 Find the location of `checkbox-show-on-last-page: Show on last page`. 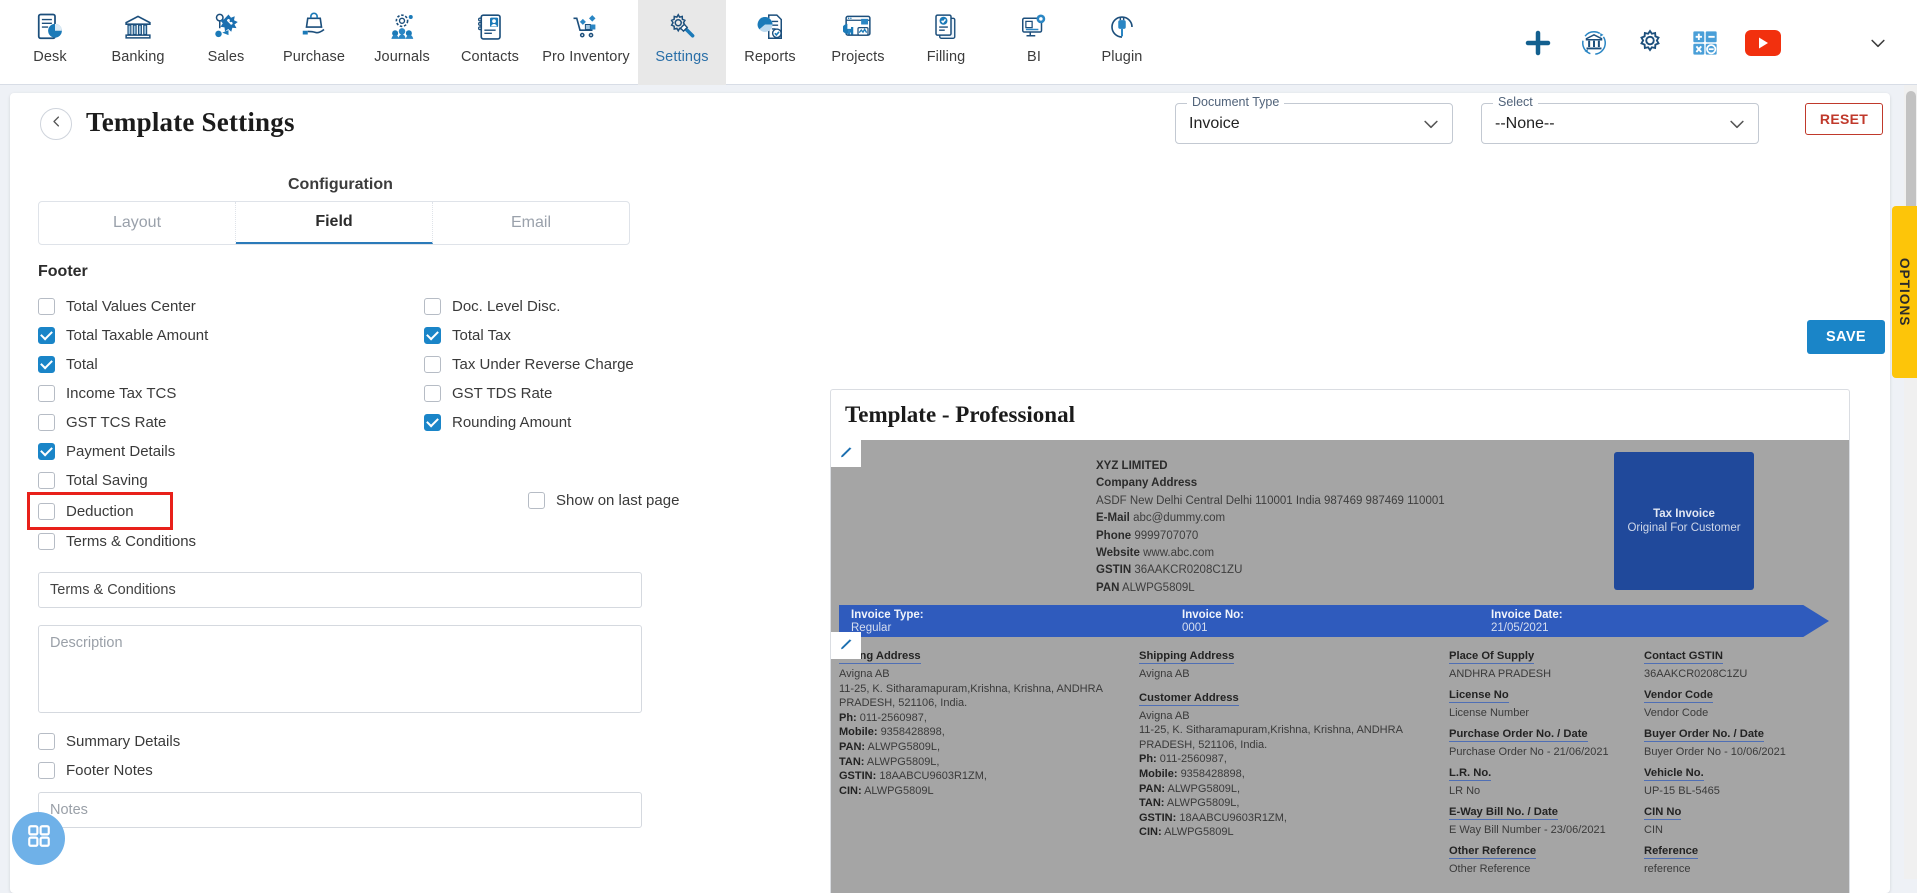

checkbox-show-on-last-page: Show on last page is located at coordinates (603, 500).